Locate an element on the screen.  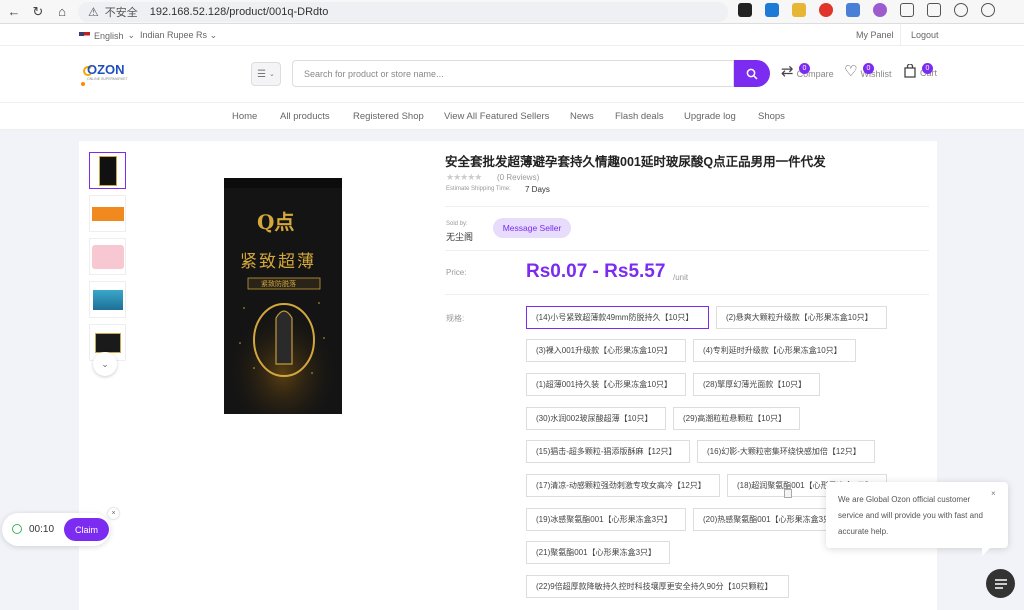
language-label: English is located at coordinates (109, 35).